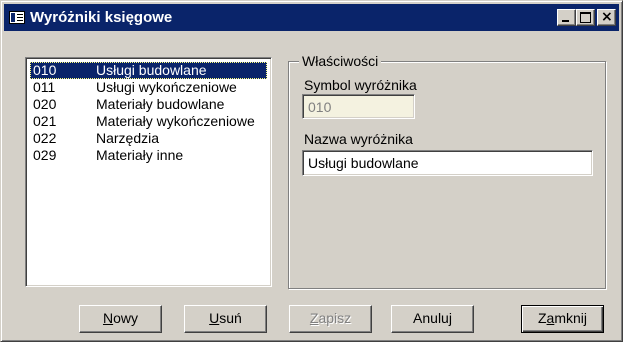  I want to click on list-item-name: Materiały inne, so click(140, 155).